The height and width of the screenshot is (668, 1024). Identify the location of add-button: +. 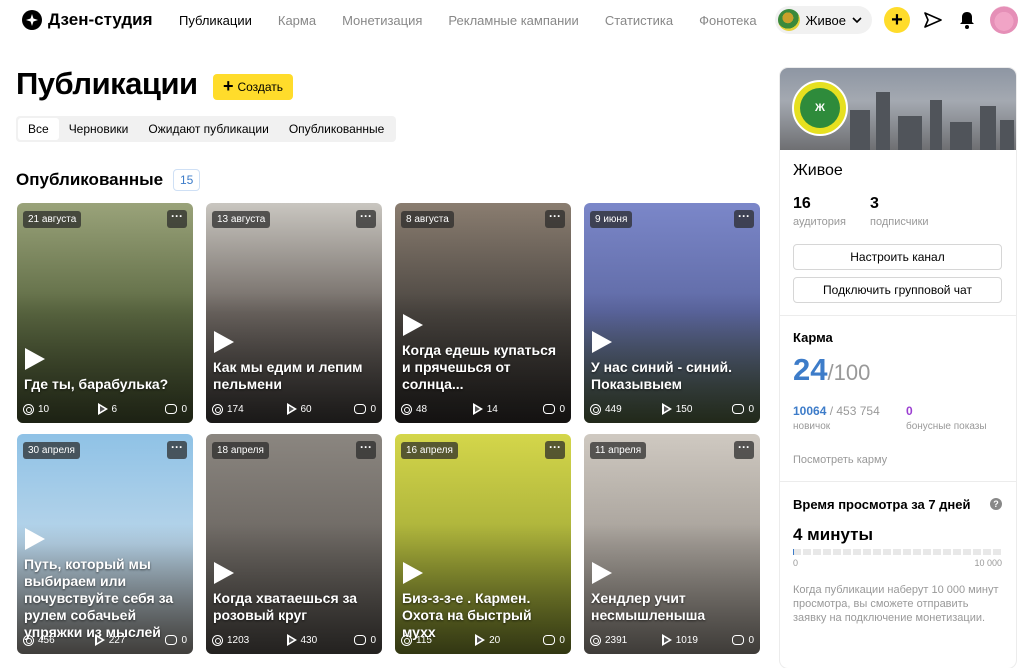
(897, 20).